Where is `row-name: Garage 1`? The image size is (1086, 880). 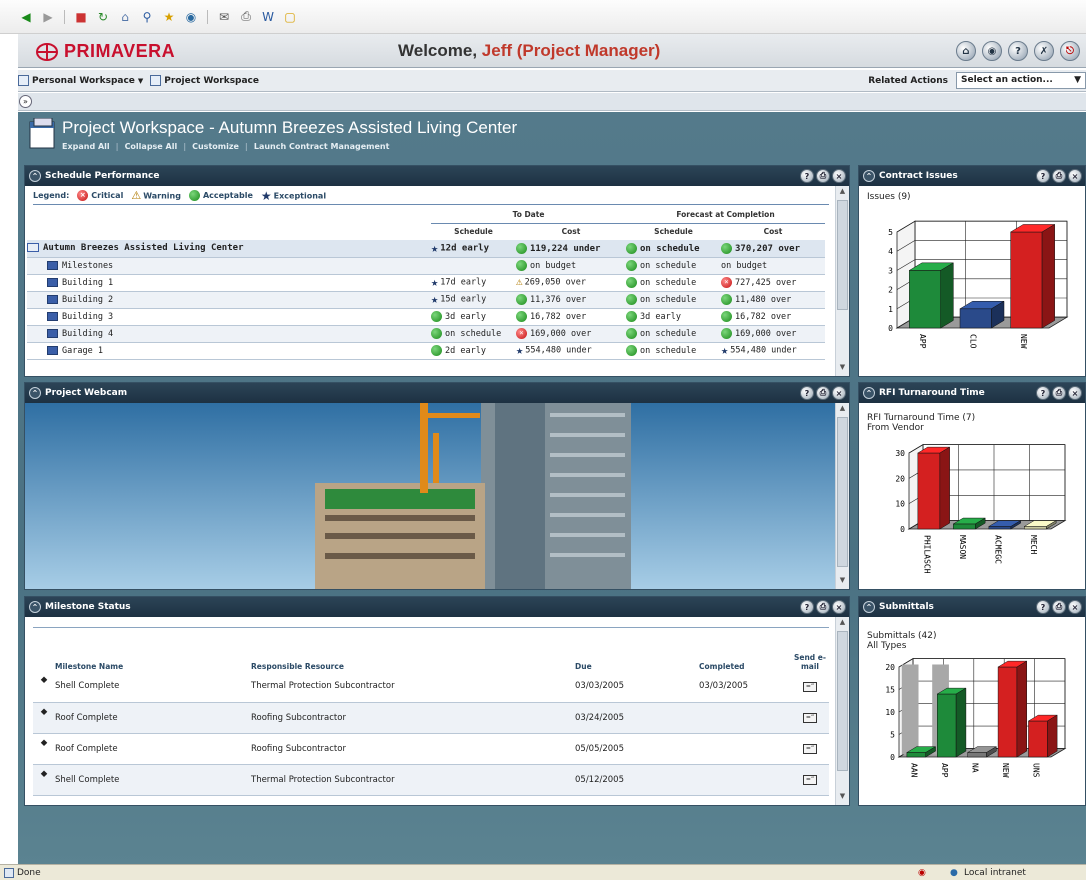 row-name: Garage 1 is located at coordinates (229, 351).